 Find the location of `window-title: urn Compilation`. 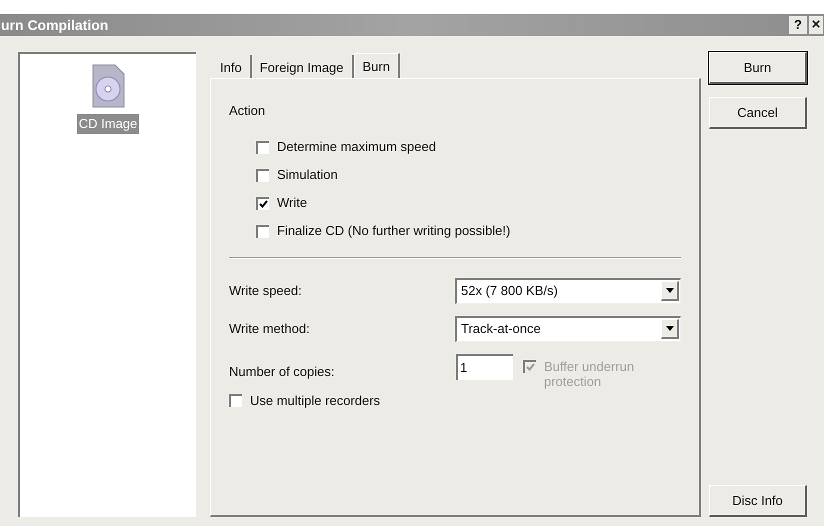

window-title: urn Compilation is located at coordinates (54, 25).